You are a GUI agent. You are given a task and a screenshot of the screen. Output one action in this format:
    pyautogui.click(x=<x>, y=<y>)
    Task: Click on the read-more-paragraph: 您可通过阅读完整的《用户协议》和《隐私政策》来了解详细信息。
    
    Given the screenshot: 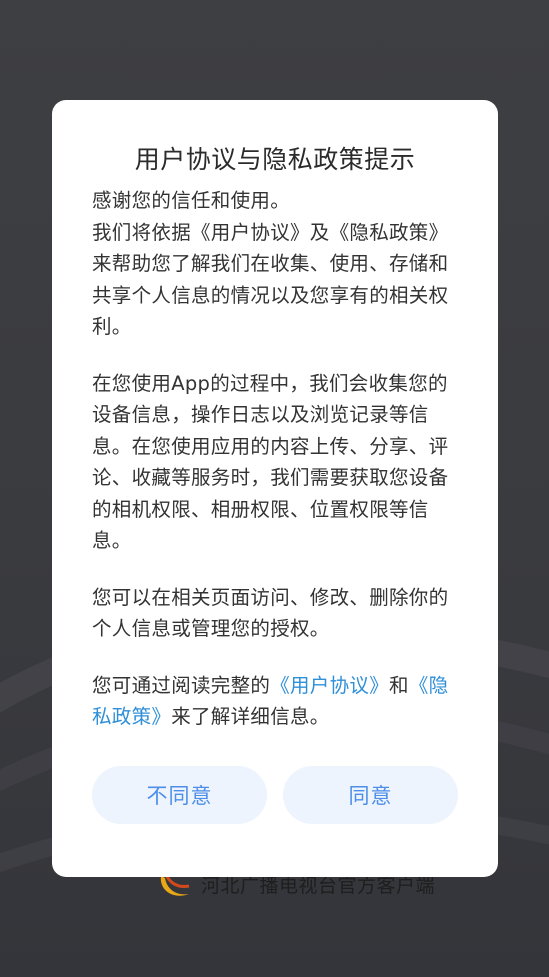 What is the action you would take?
    pyautogui.click(x=275, y=701)
    